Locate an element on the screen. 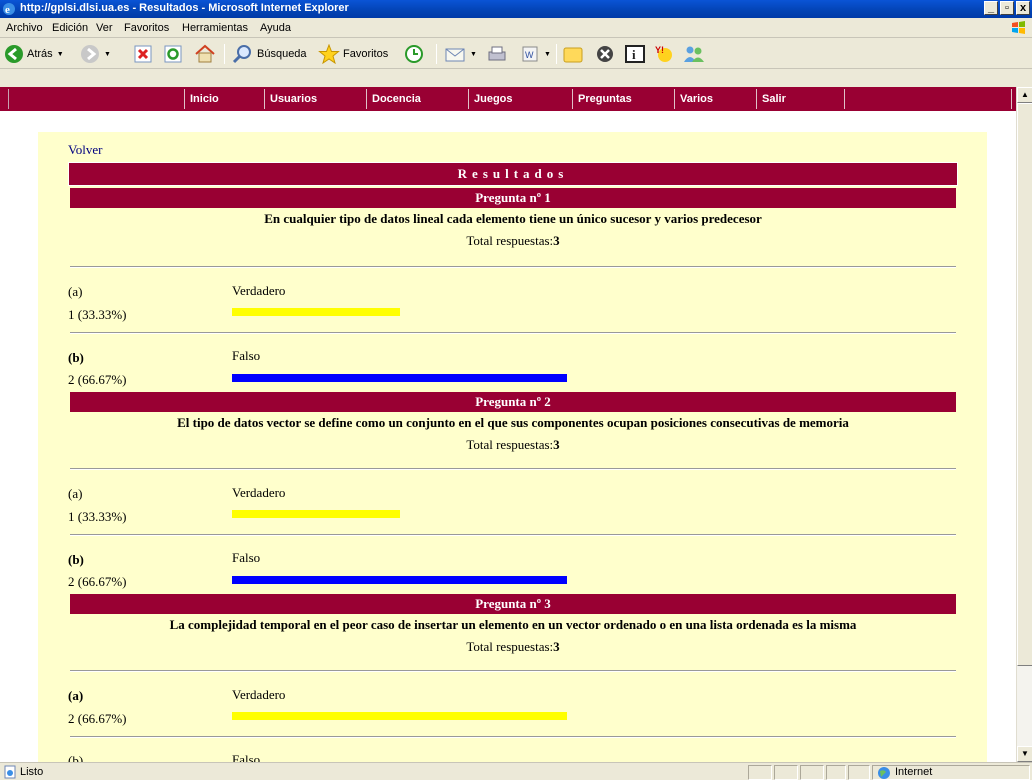  edit-button: W ▼ is located at coordinates (535, 54).